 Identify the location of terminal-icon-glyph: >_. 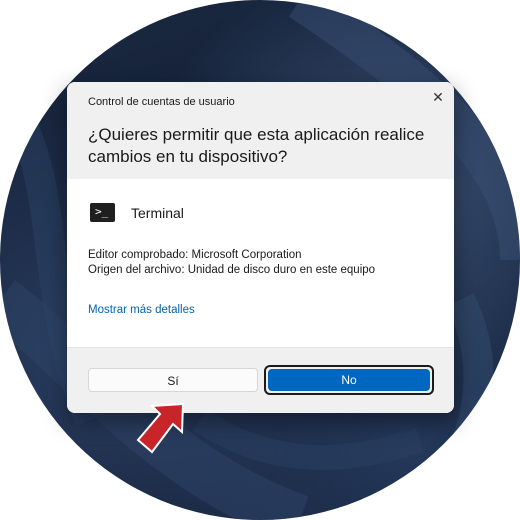
(102, 211).